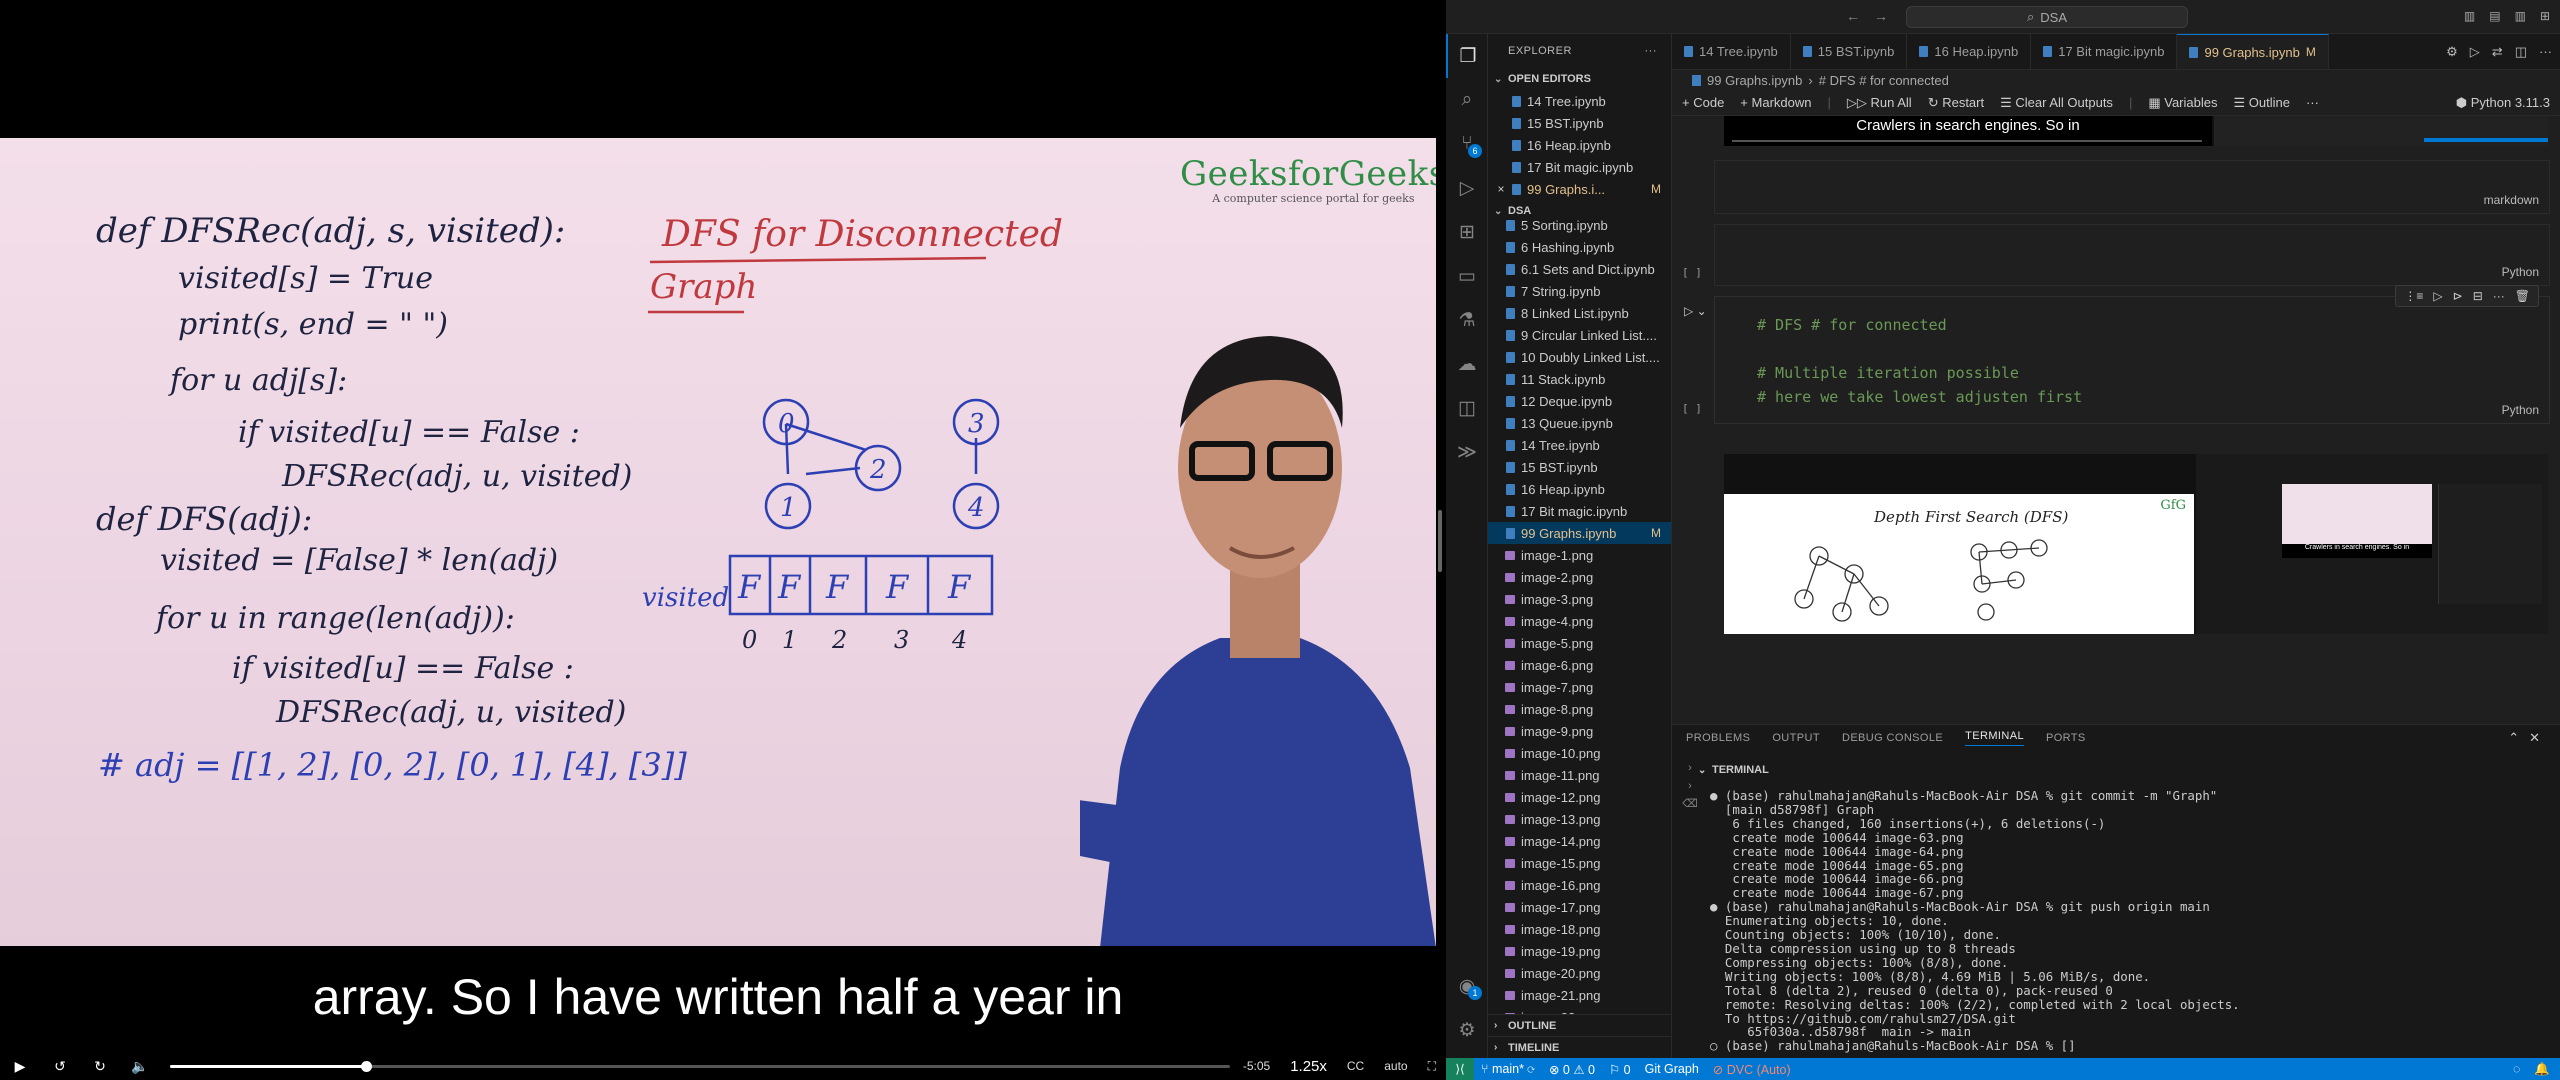  I want to click on file-item: 5 Sorting.ipynb, so click(1579, 225).